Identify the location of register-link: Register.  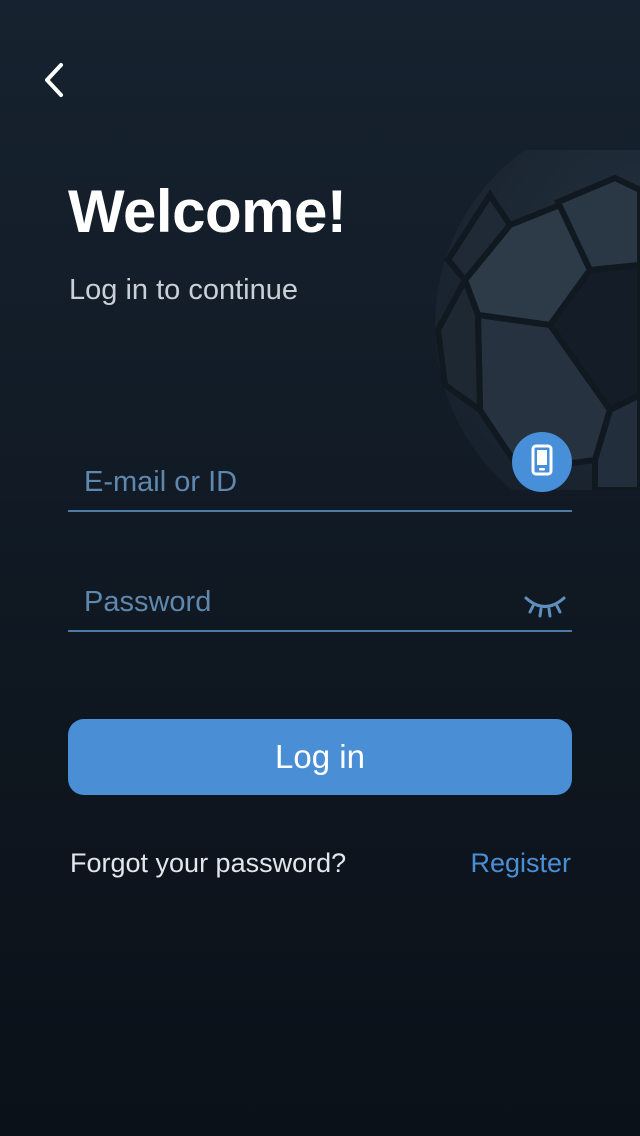
(520, 863).